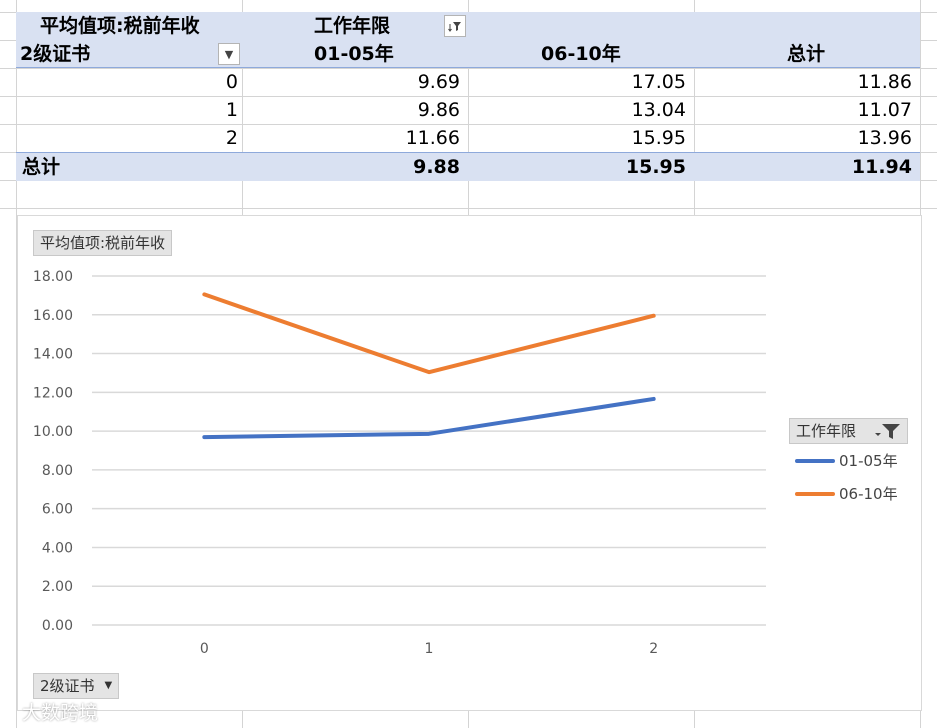 This screenshot has height=728, width=937. I want to click on legend-item: 06-10年, so click(846, 493).